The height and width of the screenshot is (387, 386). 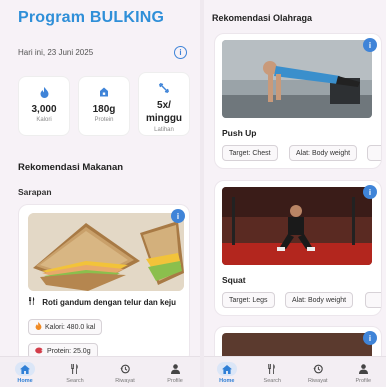 What do you see at coordinates (44, 109) in the screenshot?
I see `stat-value: 3,000` at bounding box center [44, 109].